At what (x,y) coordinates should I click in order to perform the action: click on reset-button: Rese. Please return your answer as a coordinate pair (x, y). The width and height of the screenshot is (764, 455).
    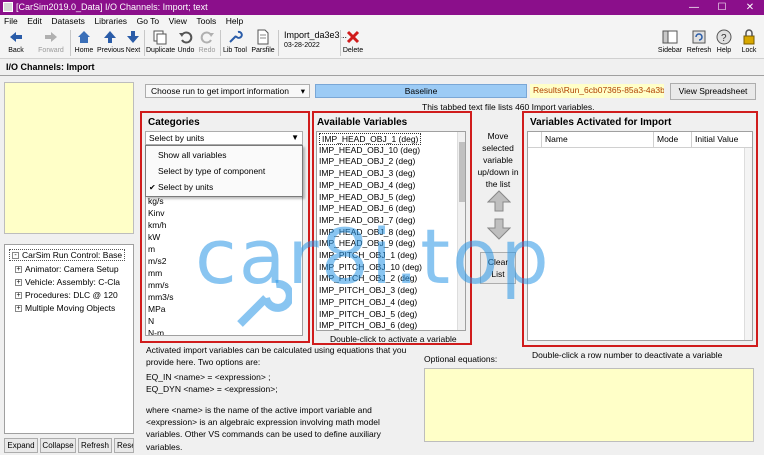
    Looking at the image, I should click on (124, 445).